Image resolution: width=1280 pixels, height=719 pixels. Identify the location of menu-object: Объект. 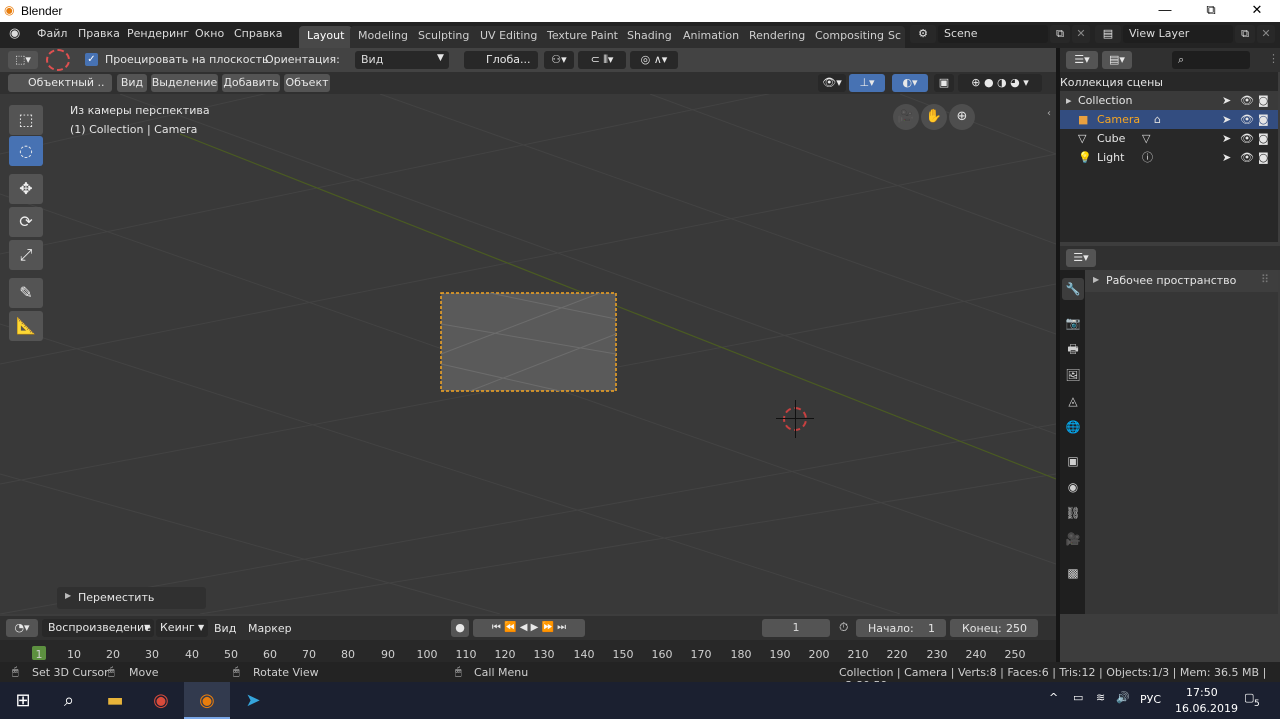
(307, 83).